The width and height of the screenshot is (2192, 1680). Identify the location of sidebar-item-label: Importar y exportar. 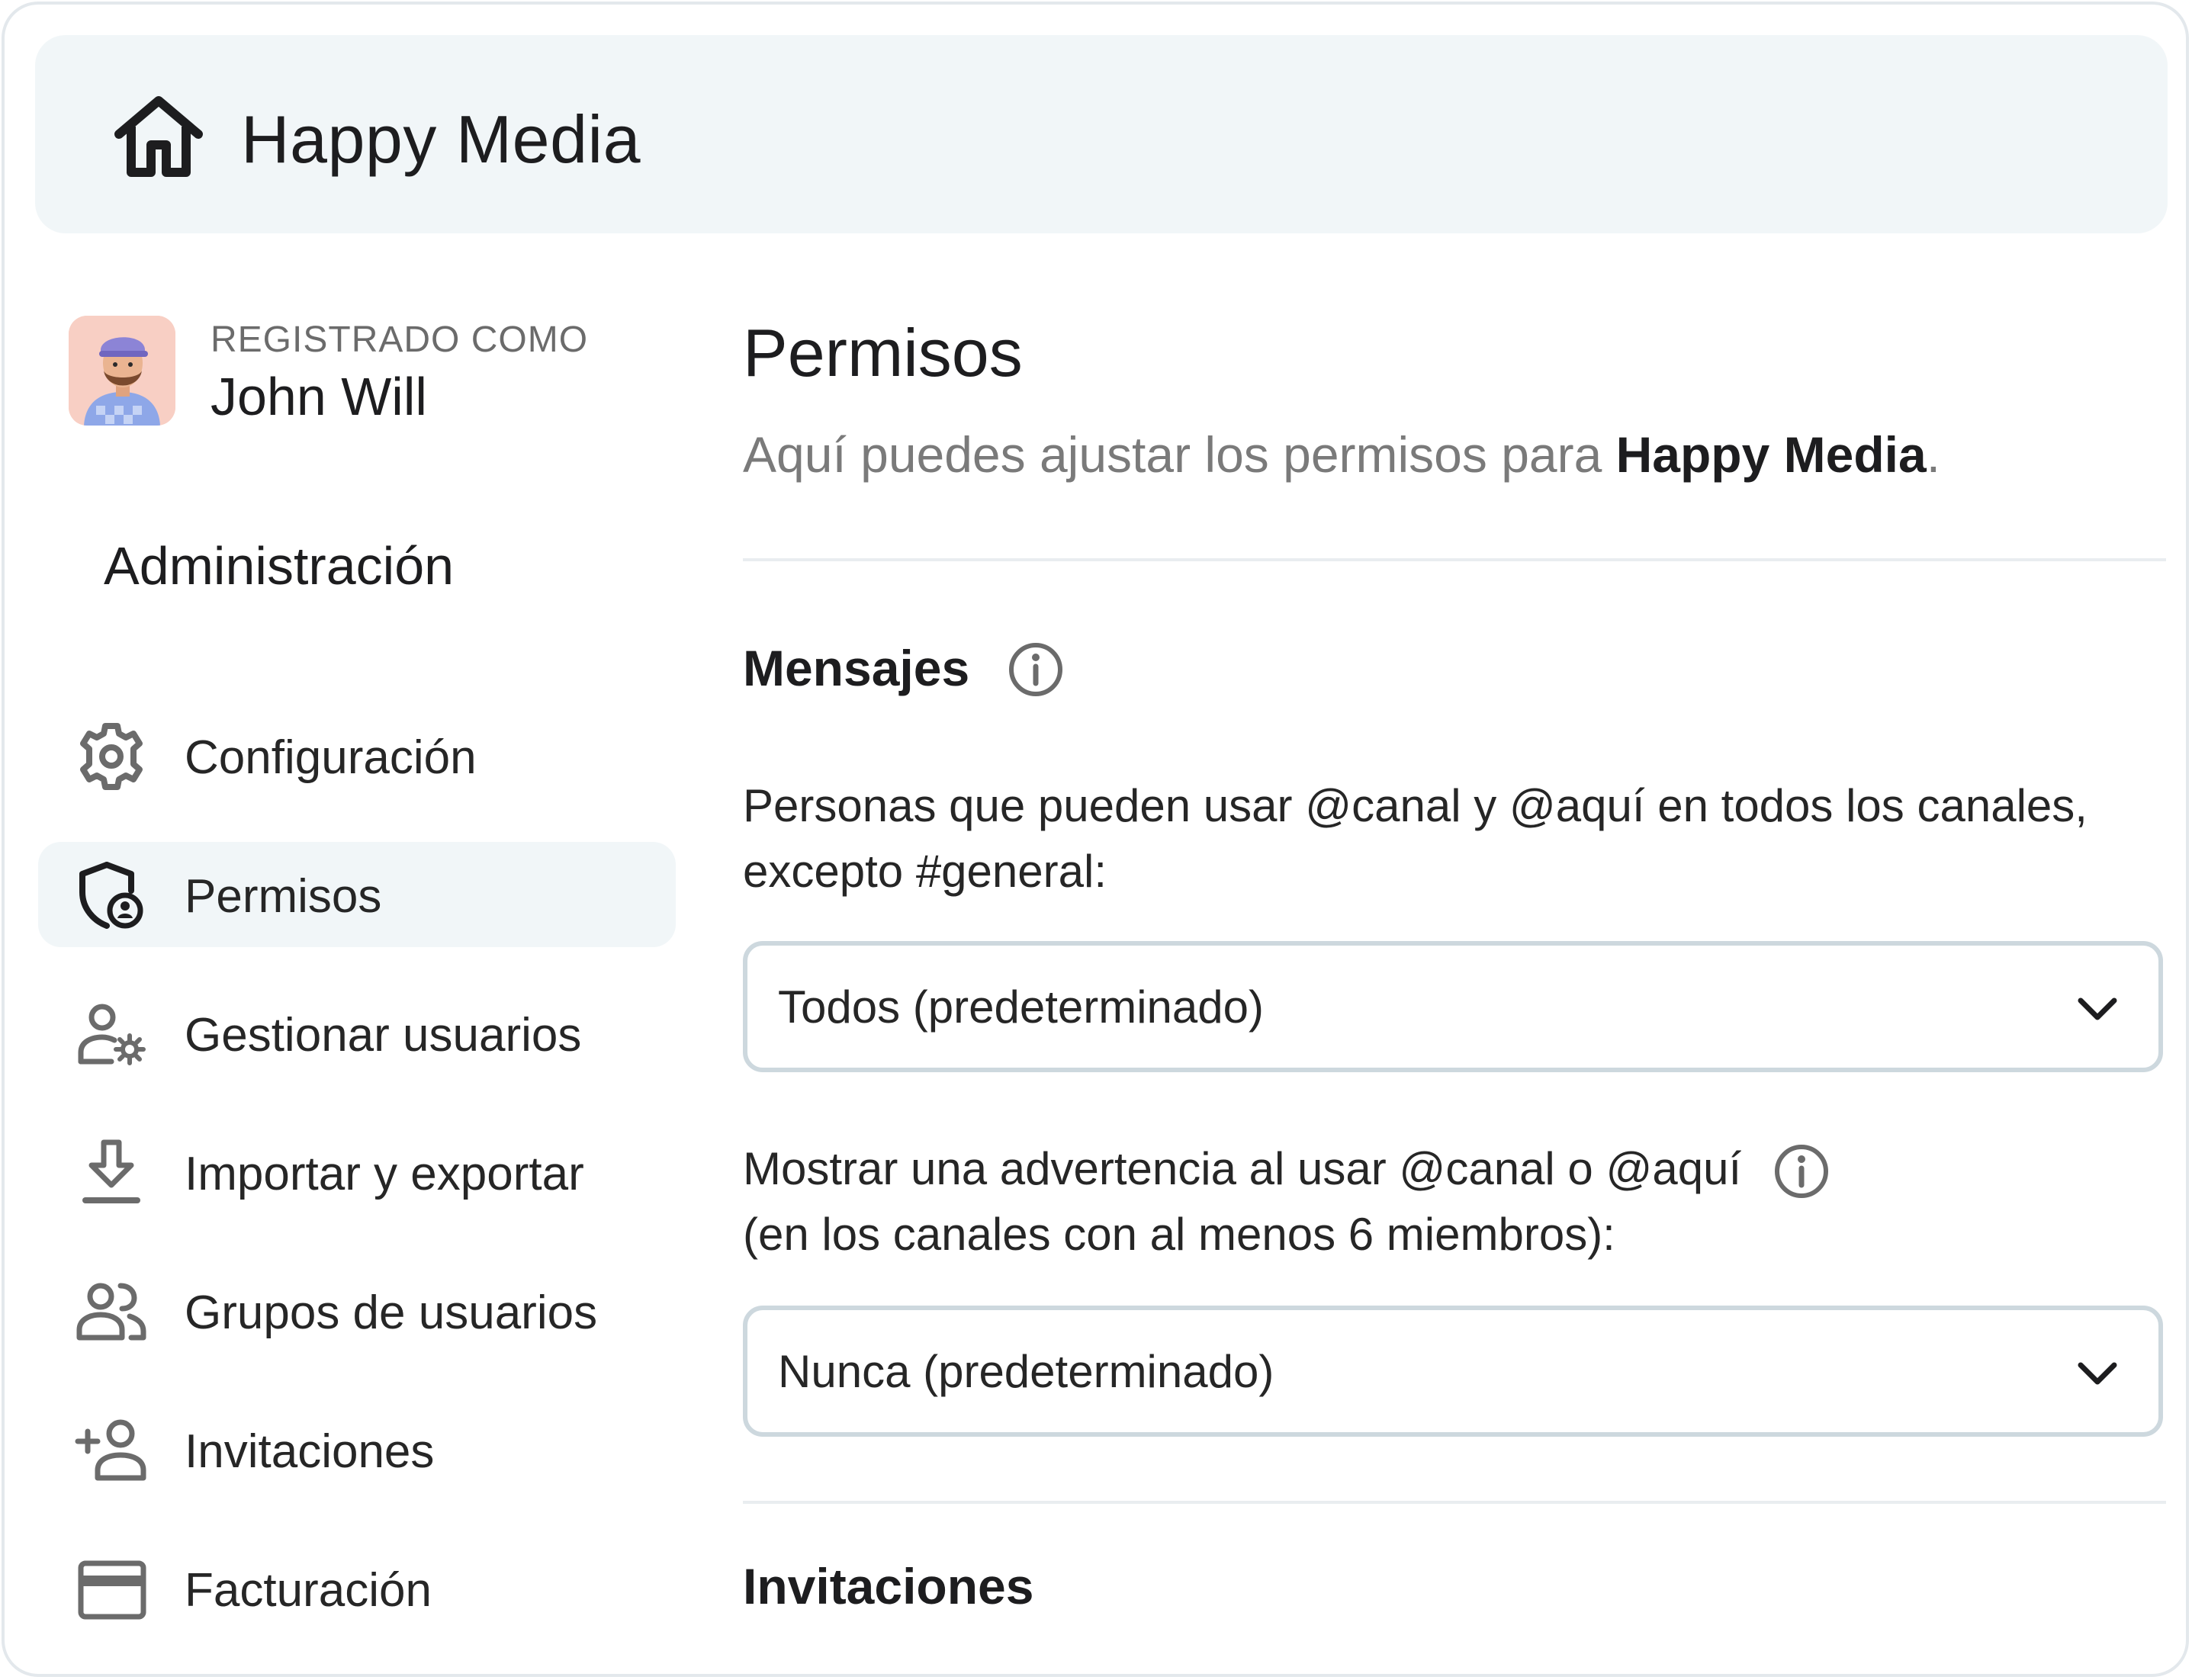
(384, 1174).